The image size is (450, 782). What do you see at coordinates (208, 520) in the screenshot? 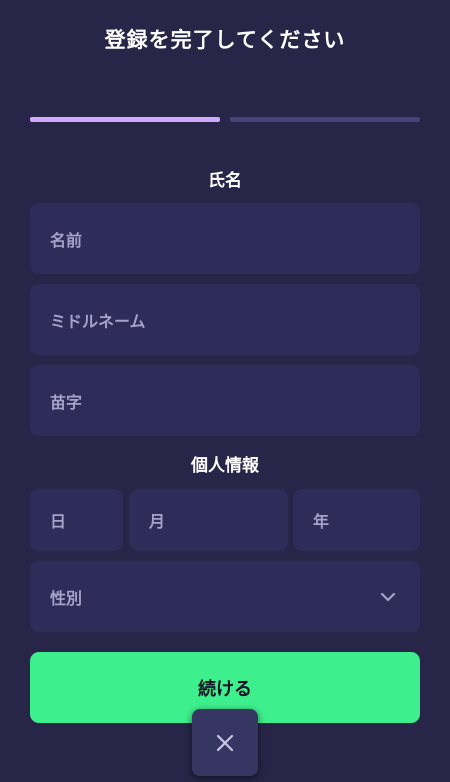
I see `birth-month-field: 月` at bounding box center [208, 520].